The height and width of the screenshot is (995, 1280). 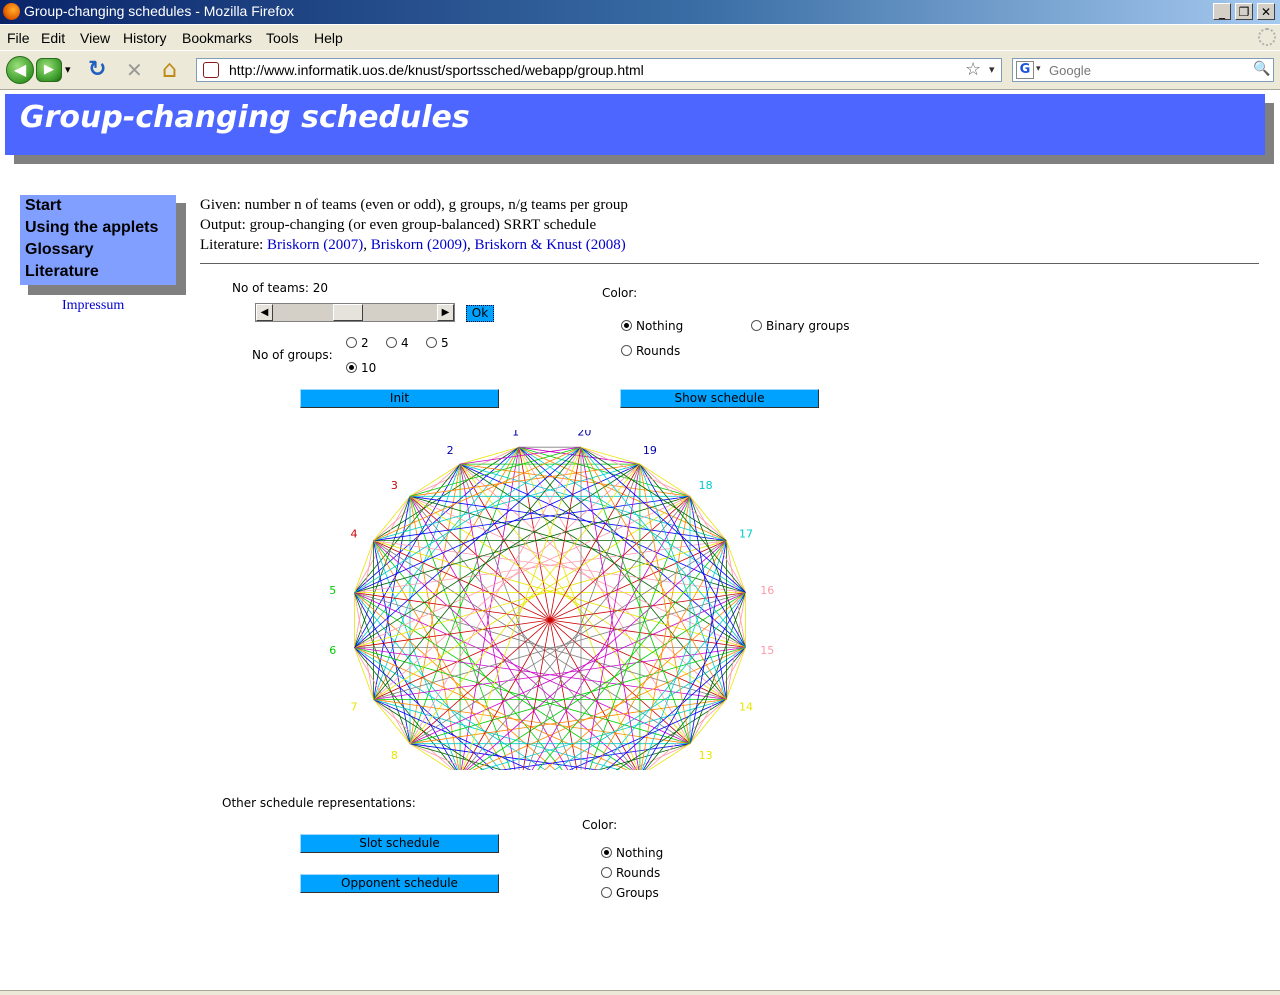 I want to click on show-schedule-button: Show schedule, so click(x=719, y=398).